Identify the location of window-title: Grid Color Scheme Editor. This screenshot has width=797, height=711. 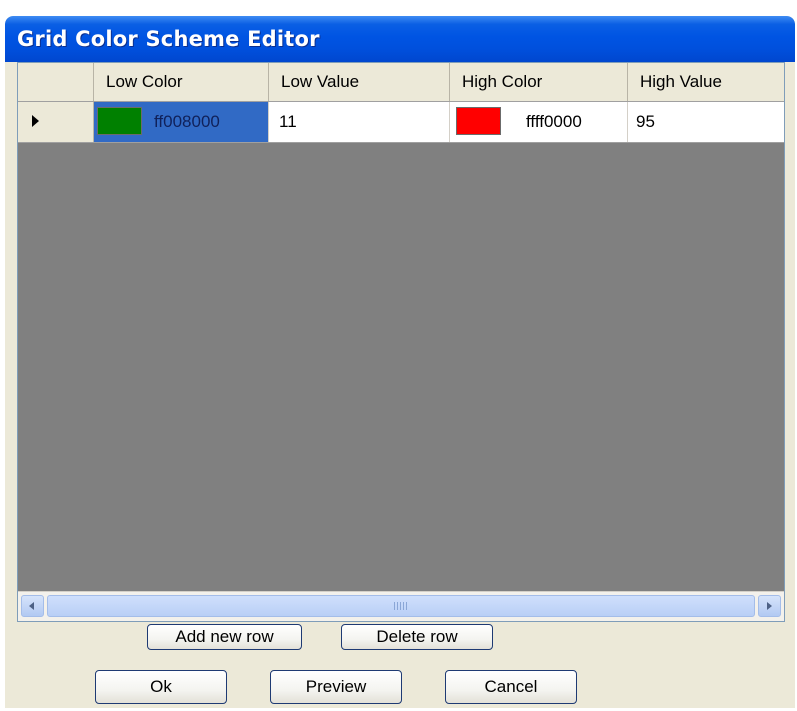
(168, 39).